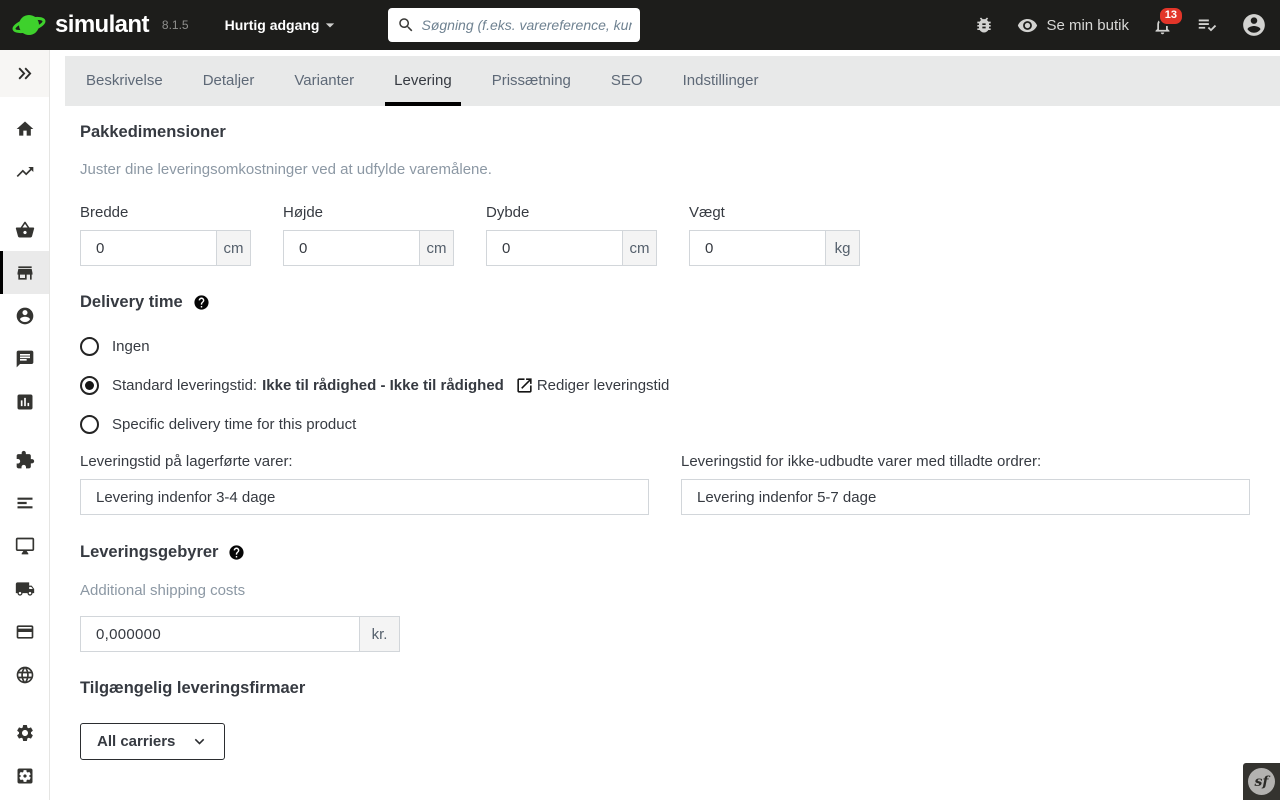  I want to click on view-shop-link: Se min butik, so click(1073, 25).